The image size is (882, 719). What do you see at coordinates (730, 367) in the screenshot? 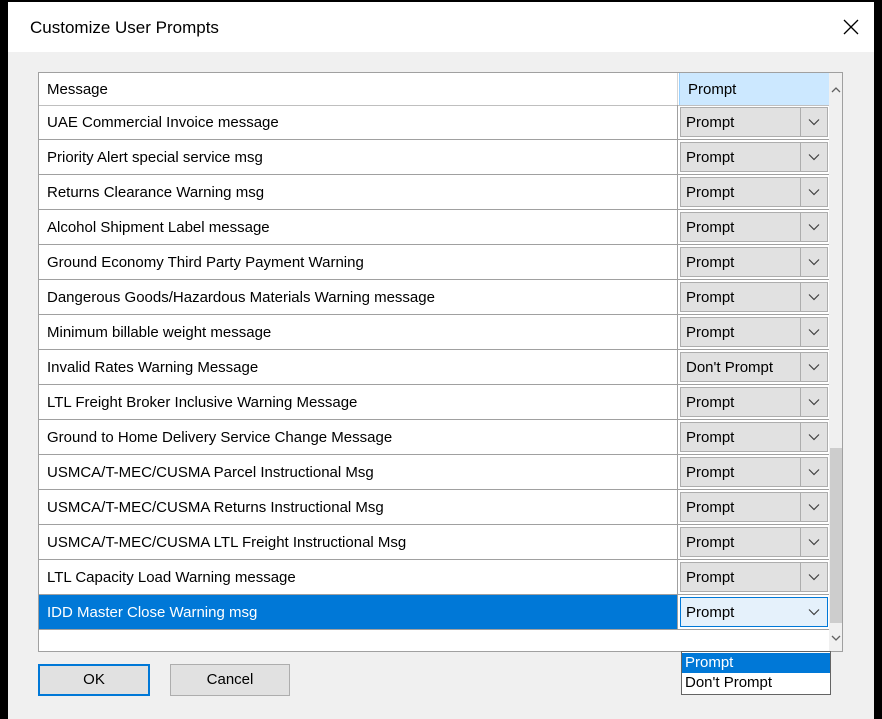
I see `prompt-select-value: Don't Prompt` at bounding box center [730, 367].